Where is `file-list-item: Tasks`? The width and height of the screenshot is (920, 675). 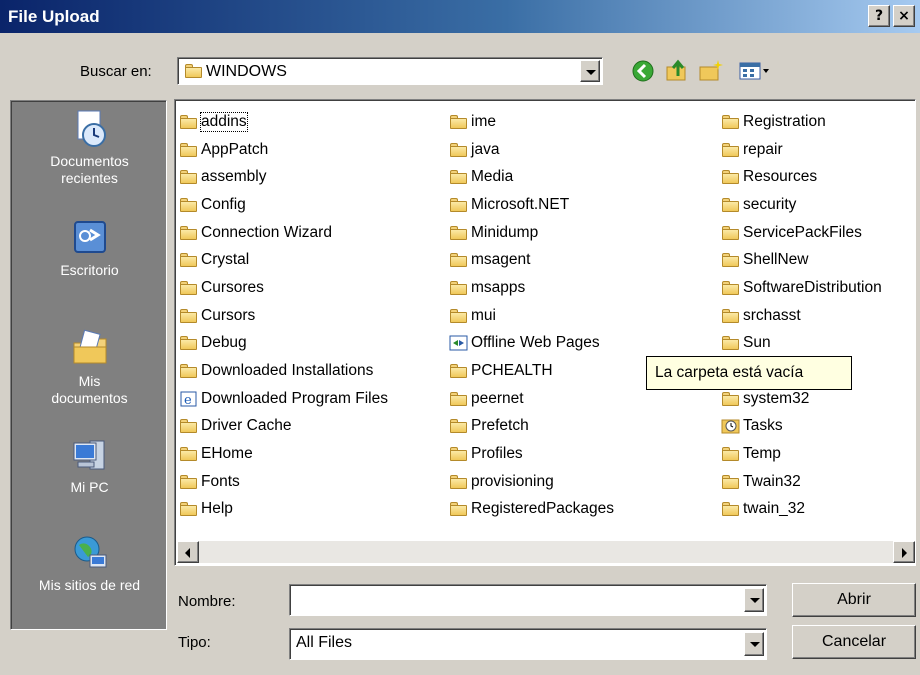 file-list-item: Tasks is located at coordinates (801, 427).